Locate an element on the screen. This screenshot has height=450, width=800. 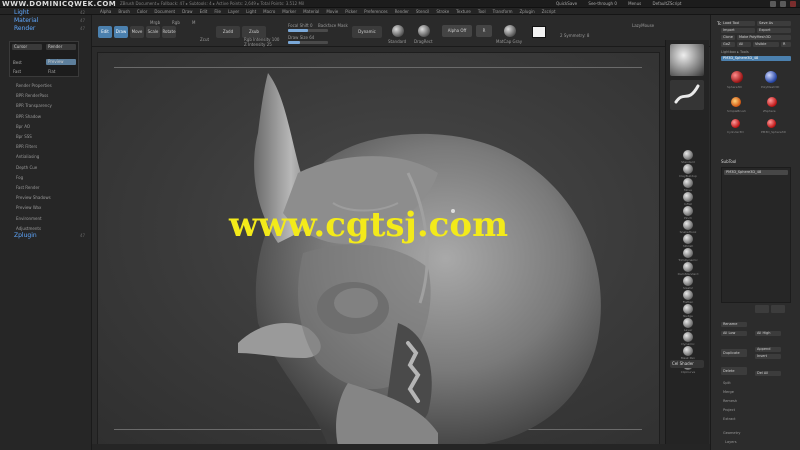
focal-shift-label: Focal Shift 0 is located at coordinates (300, 25).